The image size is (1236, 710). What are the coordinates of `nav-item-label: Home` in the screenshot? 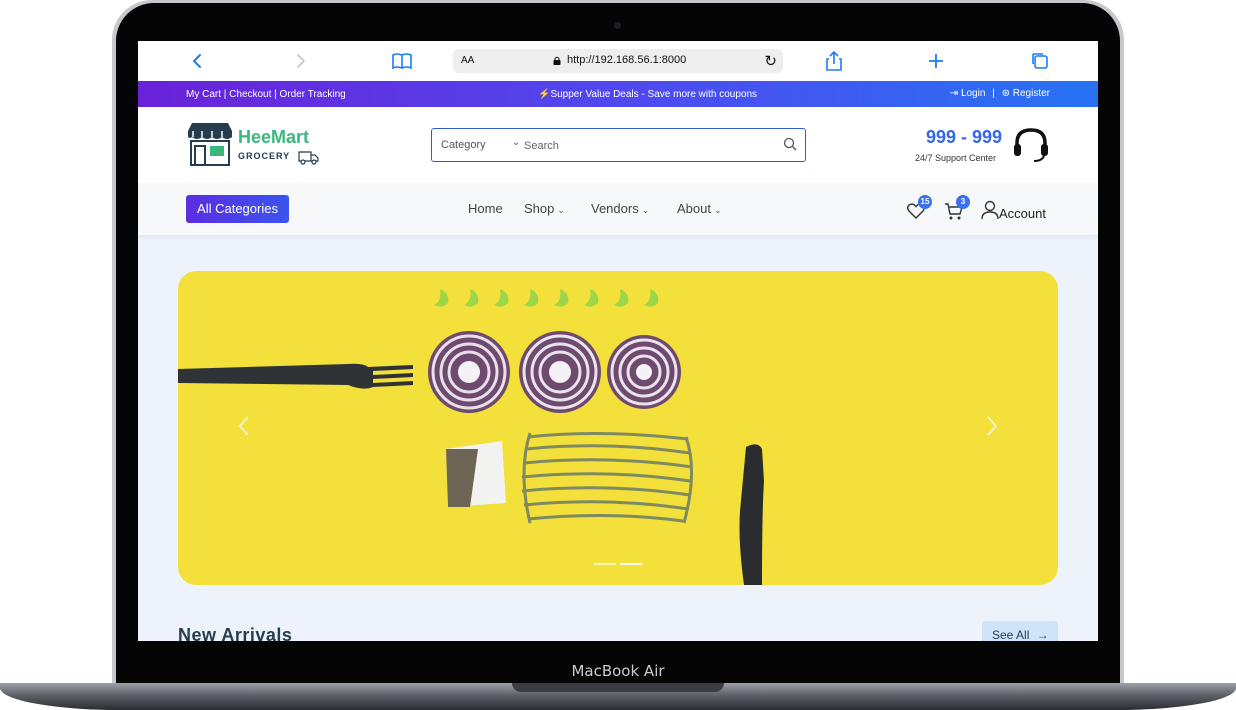 It's located at (485, 208).